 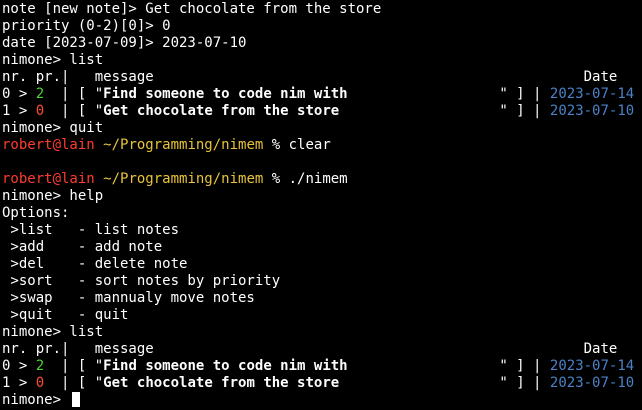 I want to click on terminal-text: nimone>, so click(x=36, y=400).